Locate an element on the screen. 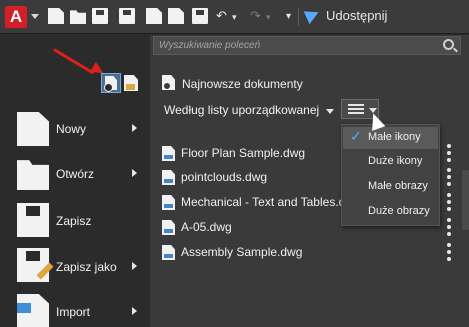  checkmark-icon: ✓ is located at coordinates (356, 136).